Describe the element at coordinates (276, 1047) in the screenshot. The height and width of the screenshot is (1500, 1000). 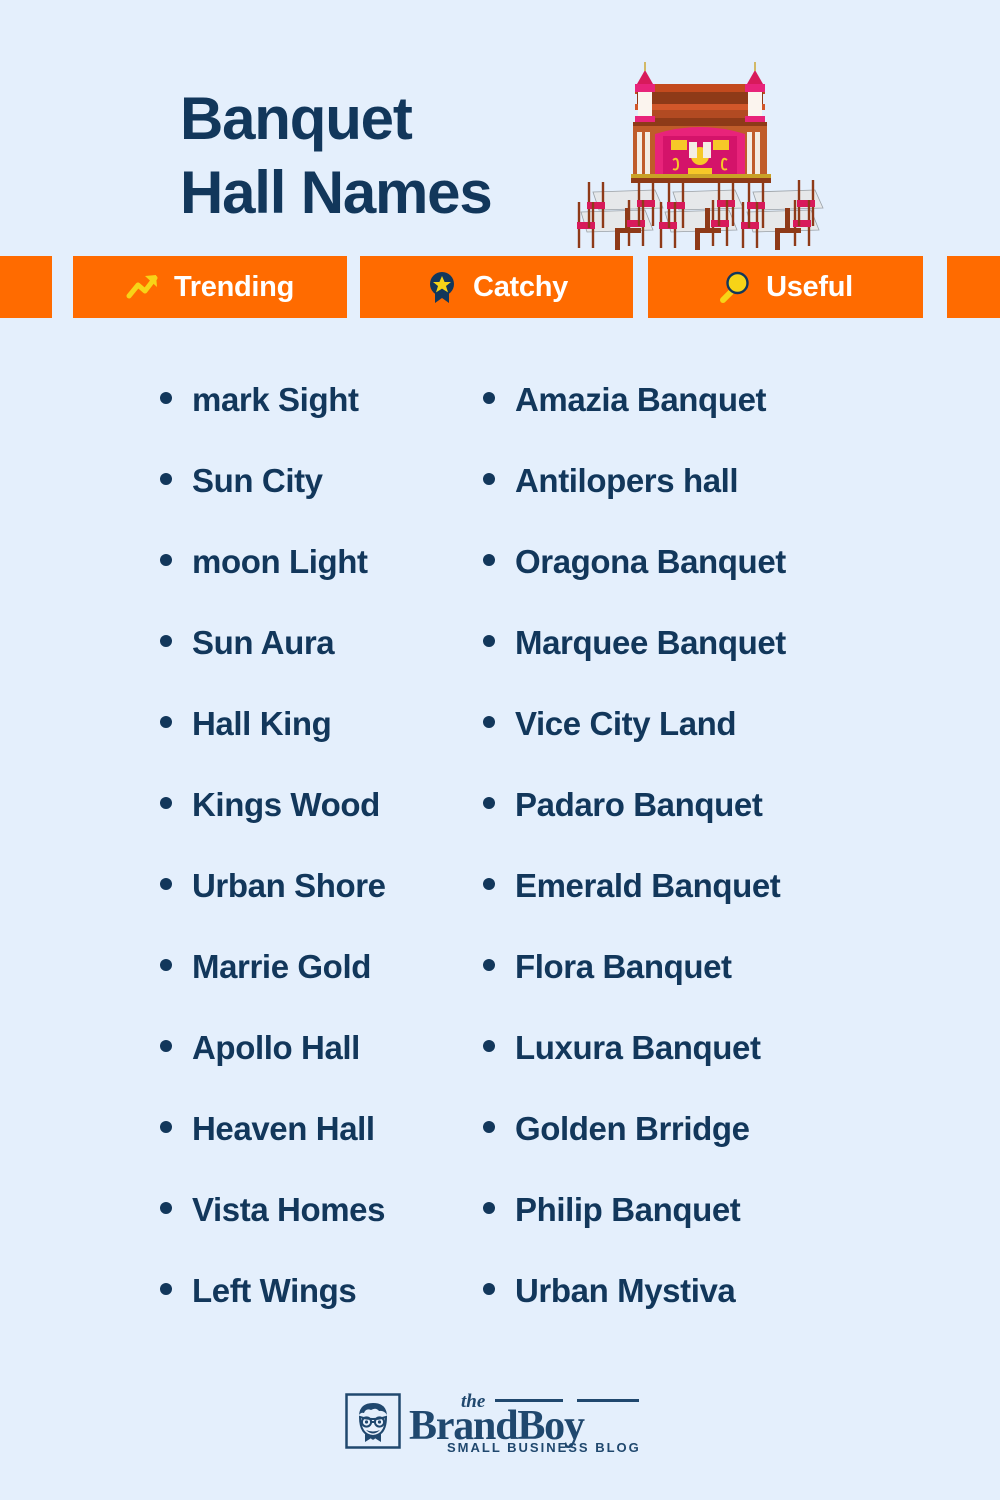
I see `name-item-label: Apollo Hall` at that location.